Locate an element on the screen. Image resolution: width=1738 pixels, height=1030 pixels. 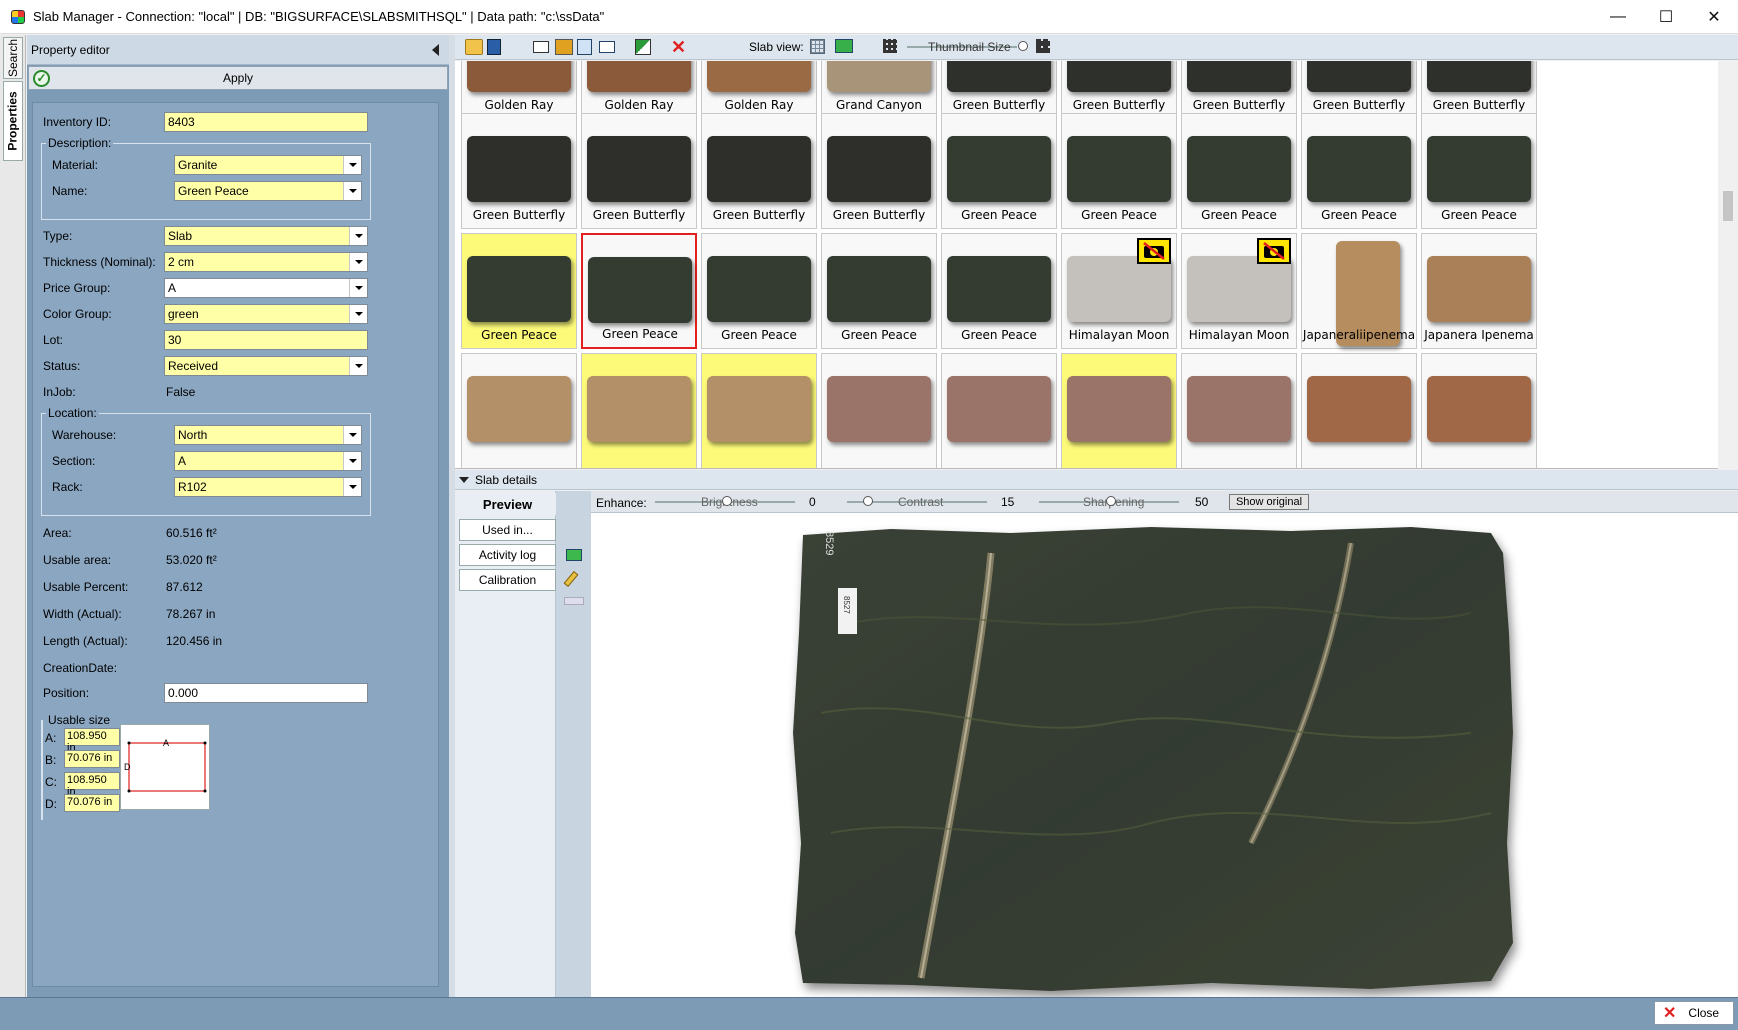
slab-thumbnail: Grand Canyon is located at coordinates (879, 90).